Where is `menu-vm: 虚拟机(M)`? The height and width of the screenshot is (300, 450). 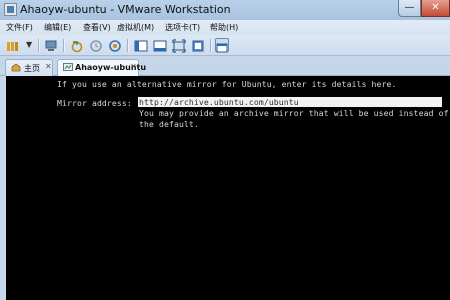
menu-vm: 虚拟机(M) is located at coordinates (135, 27).